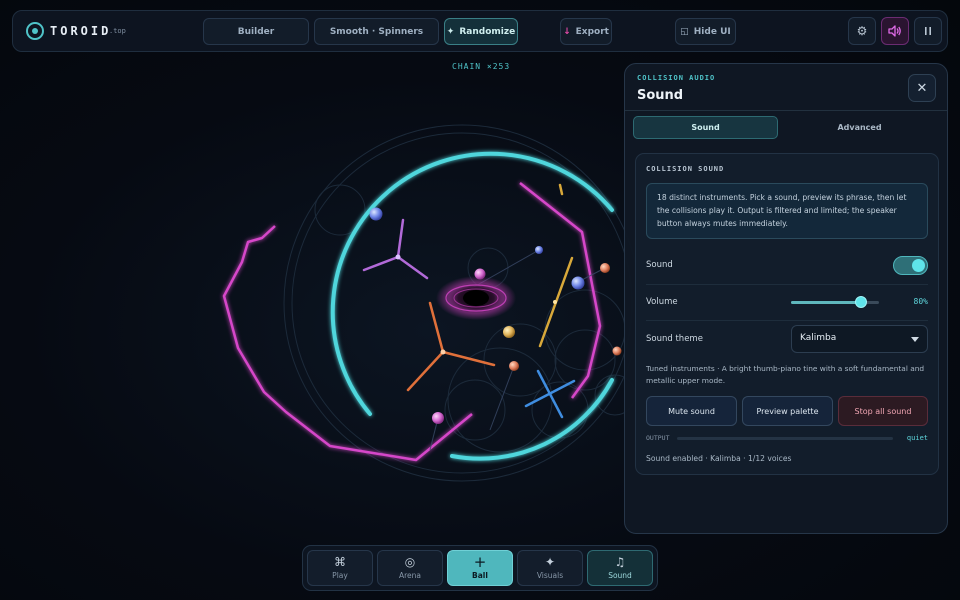  Describe the element at coordinates (487, 31) in the screenshot. I see `randomize-label: Randomize` at that location.